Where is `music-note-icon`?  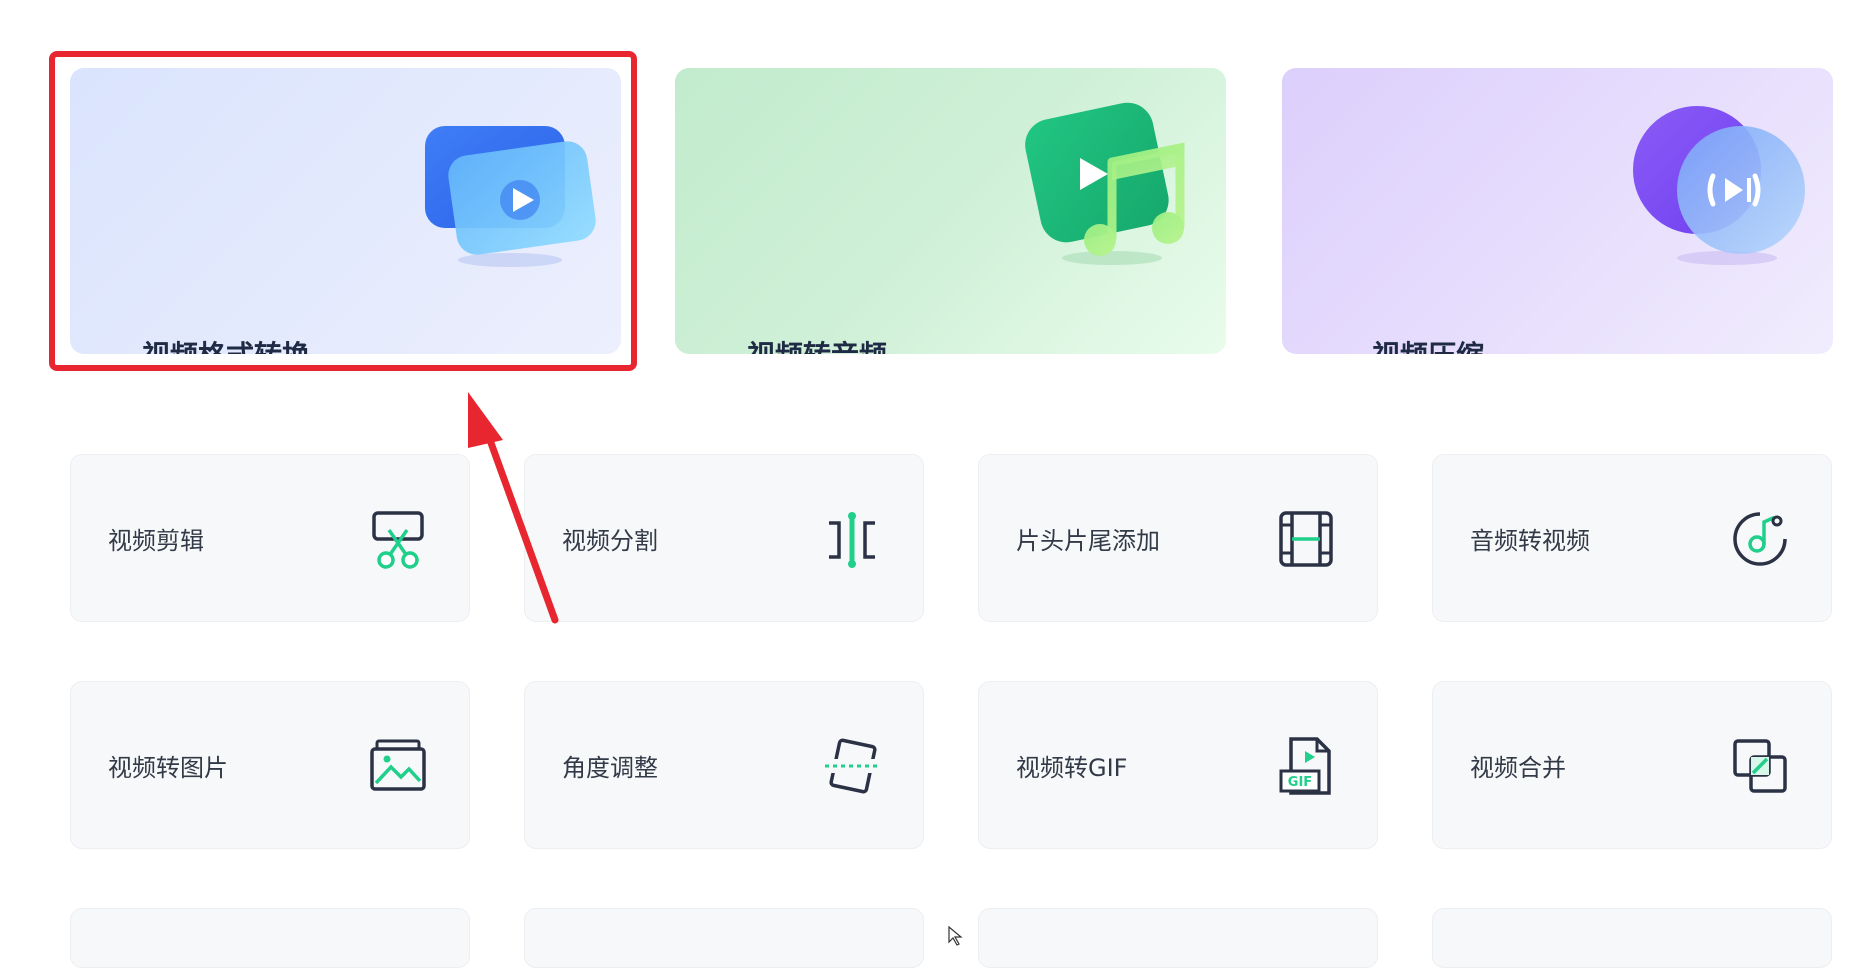
music-note-icon is located at coordinates (1760, 539).